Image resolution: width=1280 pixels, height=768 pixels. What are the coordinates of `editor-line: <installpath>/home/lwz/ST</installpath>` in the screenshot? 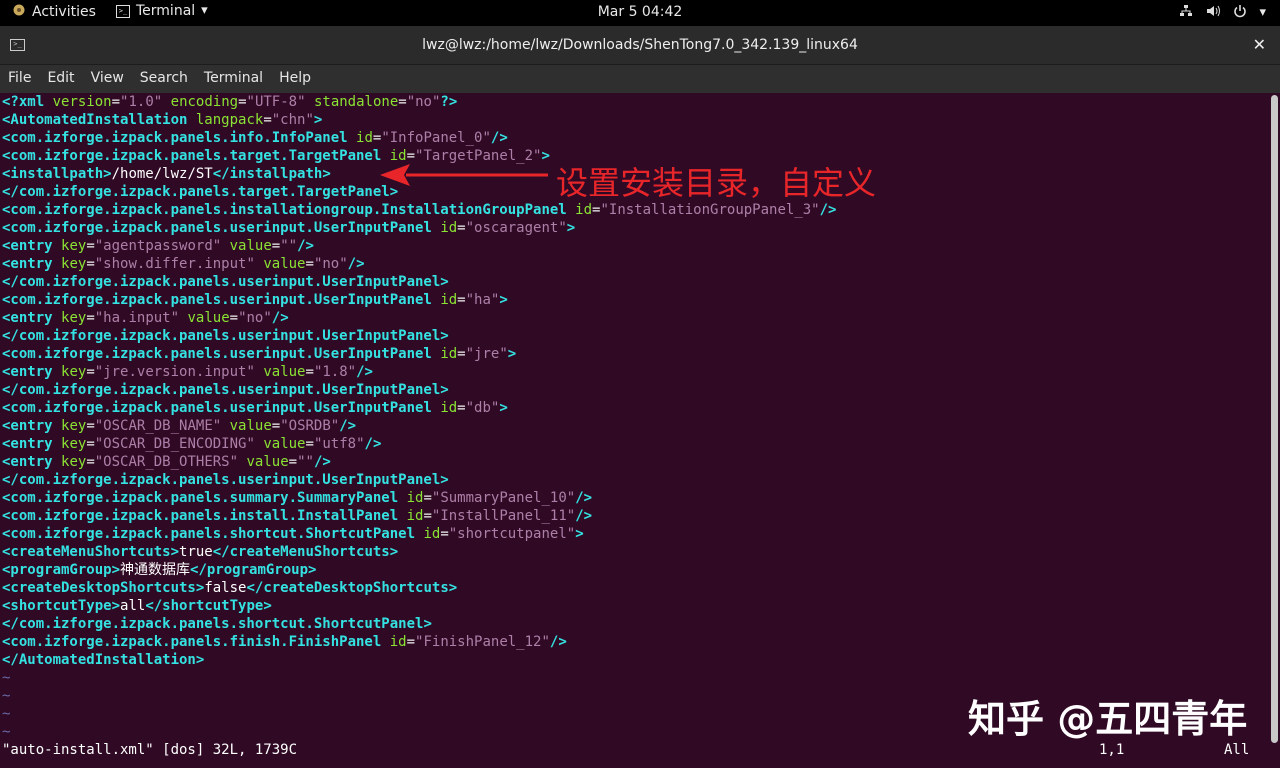 It's located at (166, 174).